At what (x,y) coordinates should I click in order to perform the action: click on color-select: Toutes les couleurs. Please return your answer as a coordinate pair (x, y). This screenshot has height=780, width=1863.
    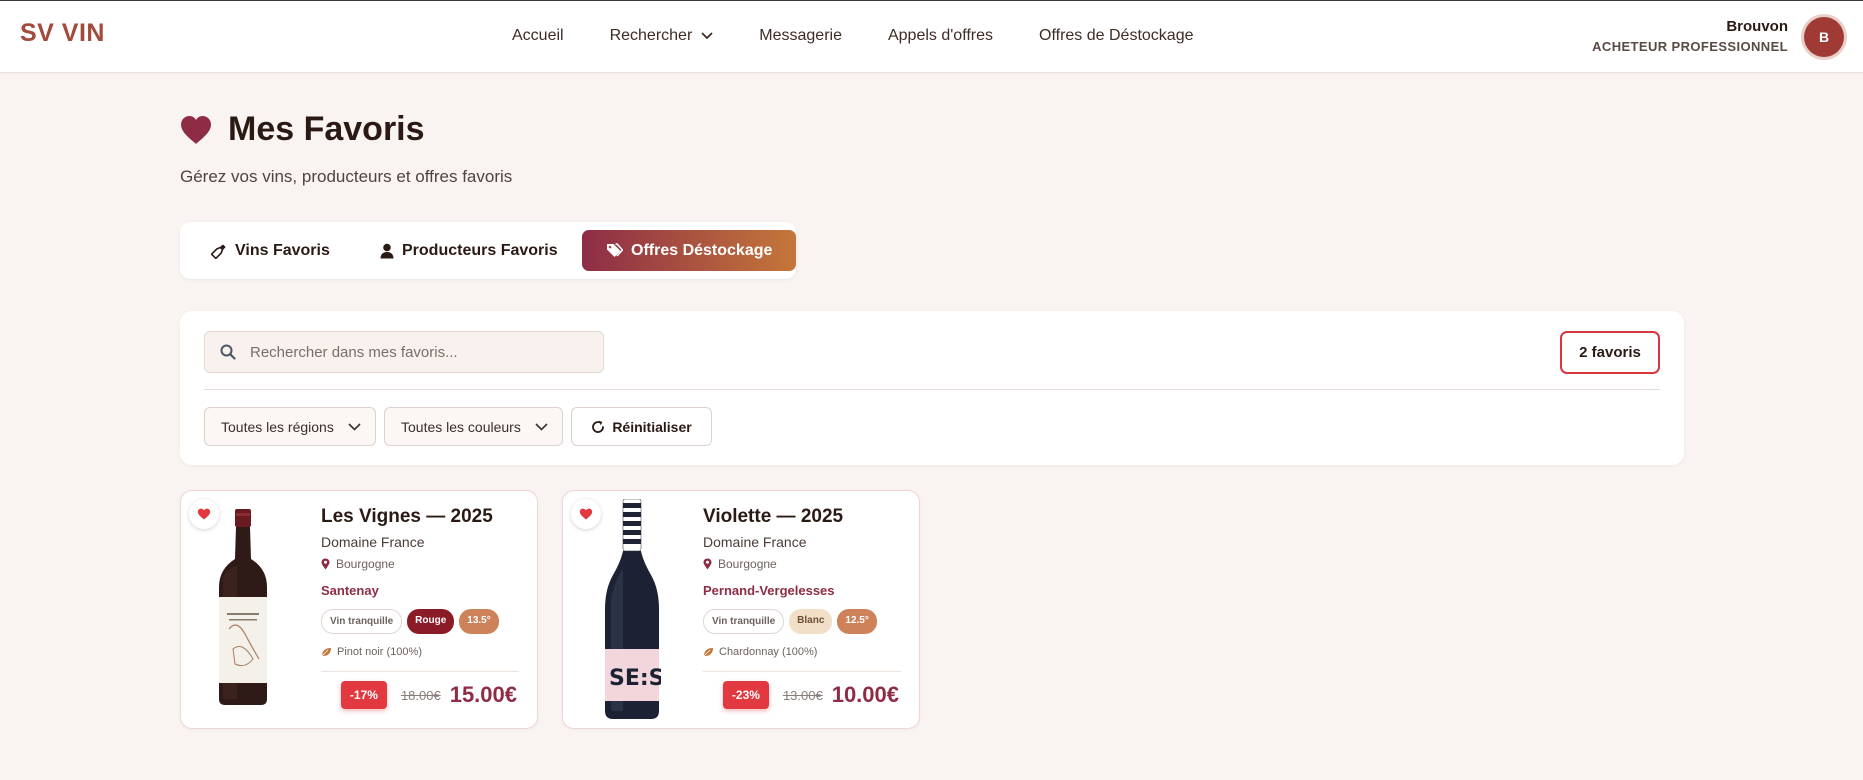
    Looking at the image, I should click on (473, 426).